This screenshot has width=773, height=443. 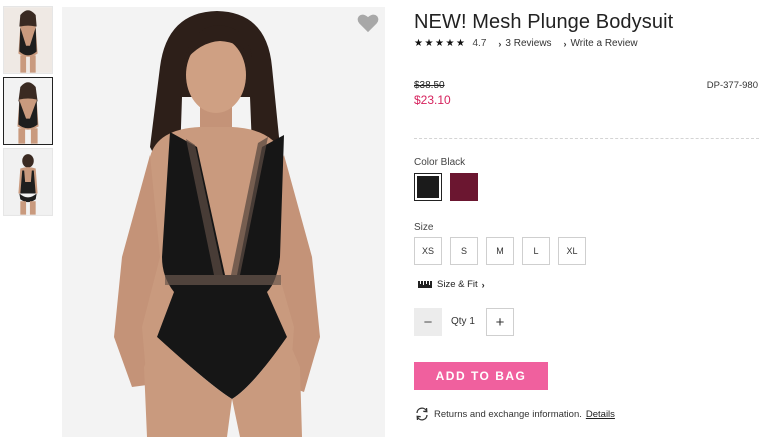 I want to click on rating-stars: ★ ★ ★ ★ ★, so click(x=440, y=43).